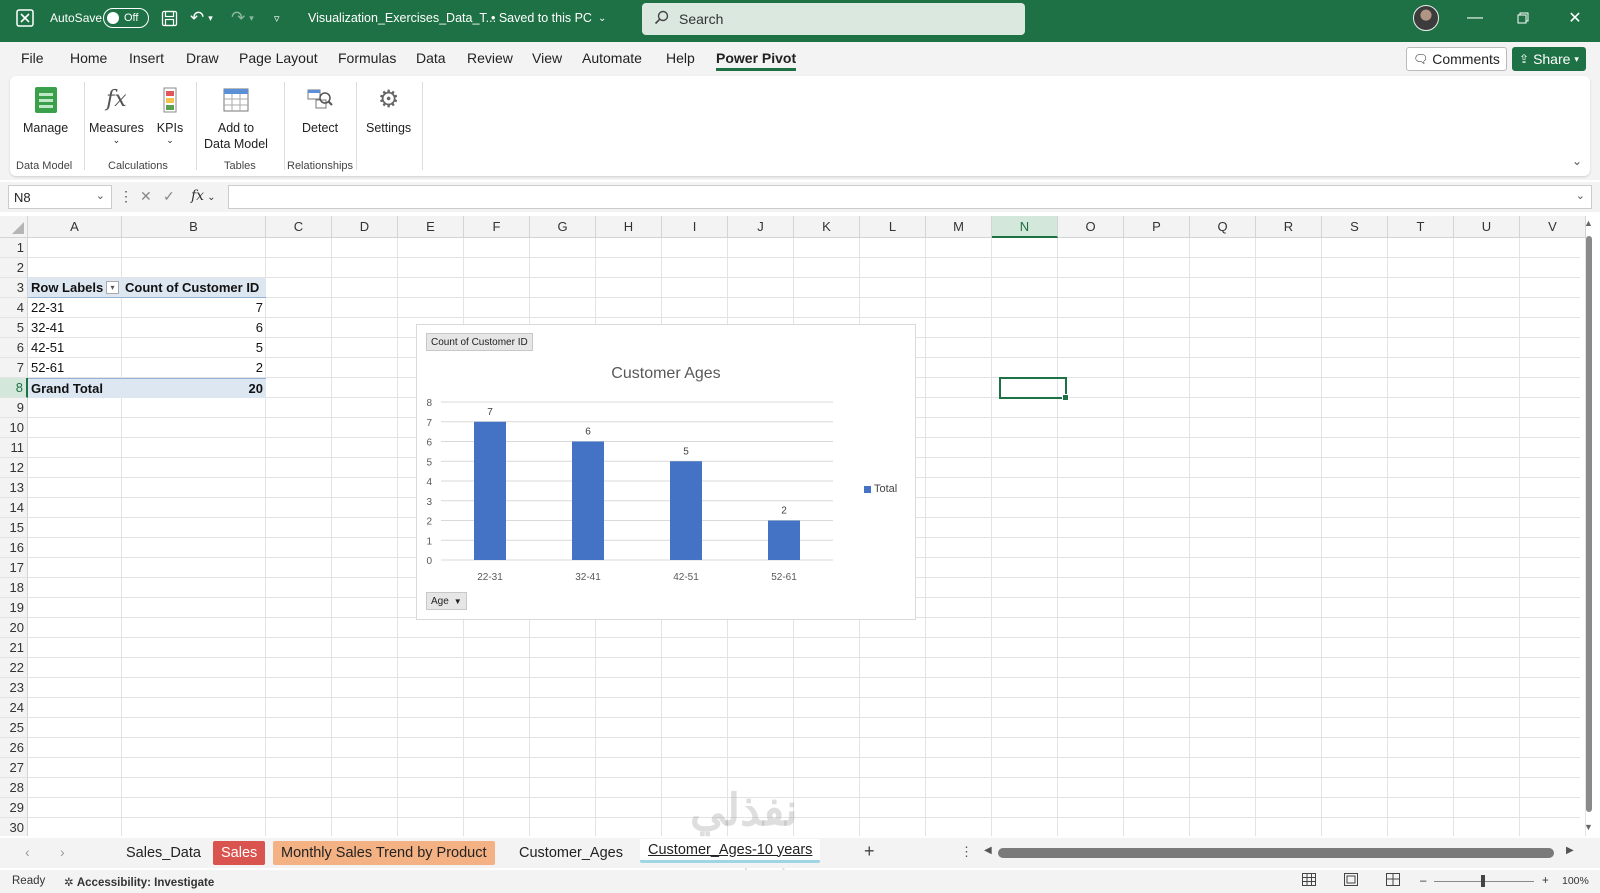 The image size is (1600, 893). Describe the element at coordinates (880, 489) in the screenshot. I see `chart-legend: Total` at that location.